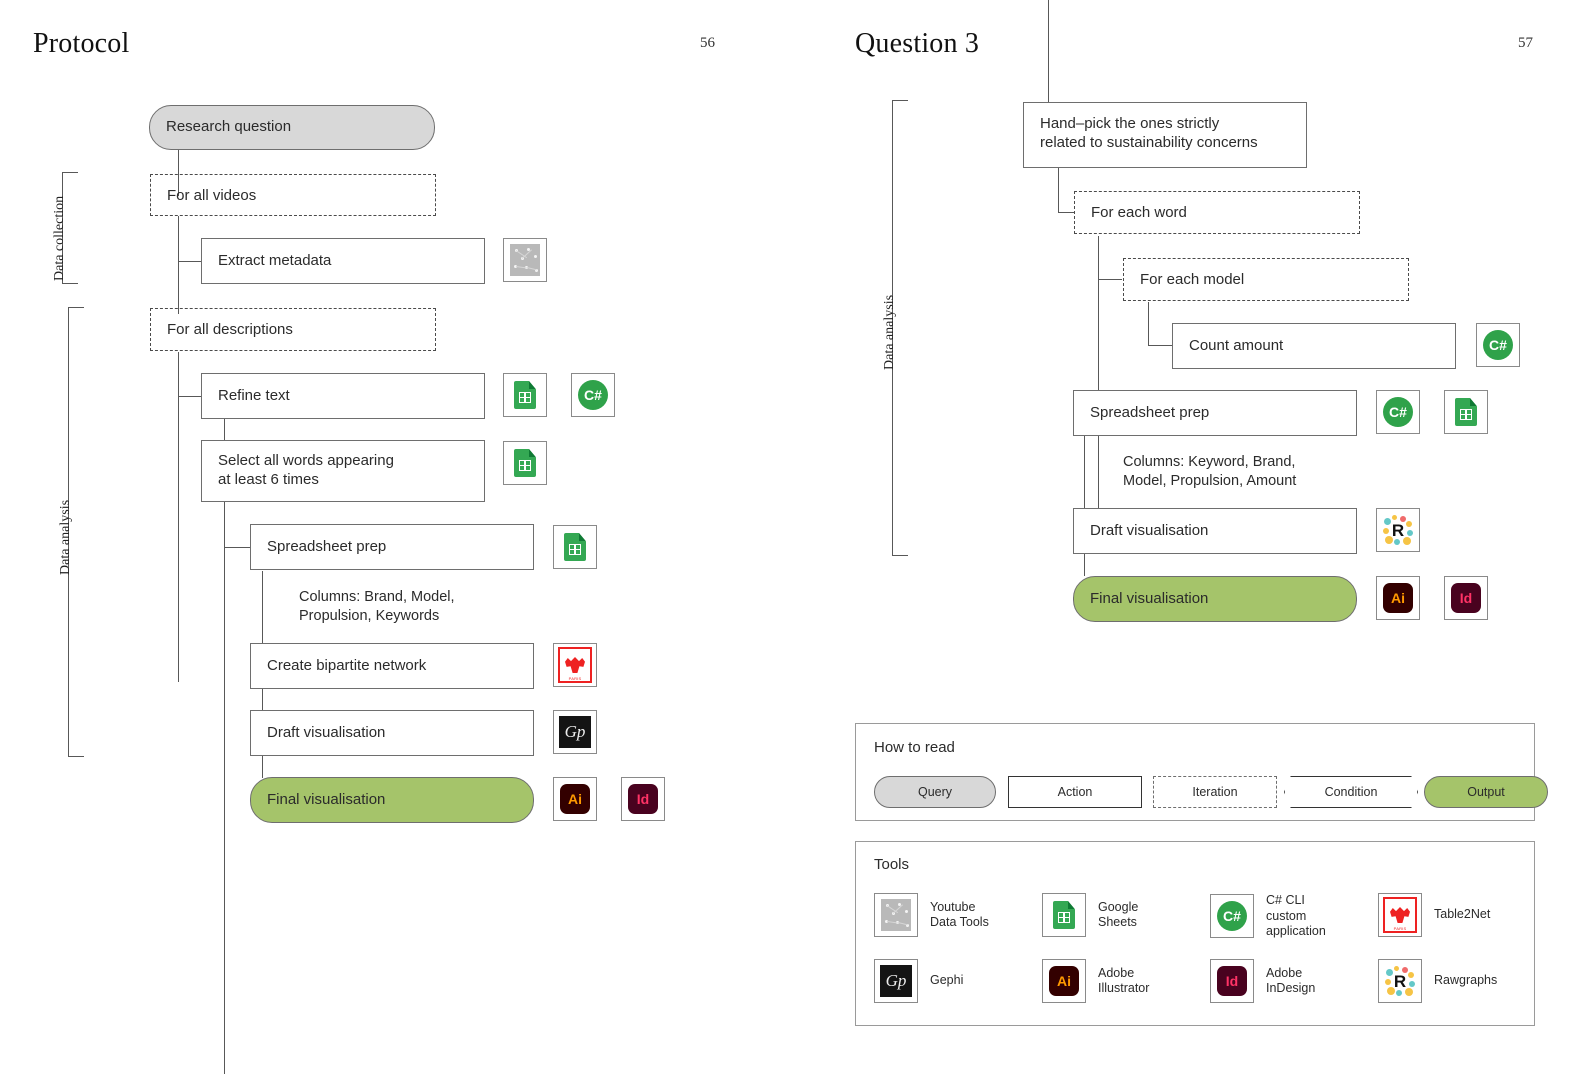  I want to click on table2net-caption: PARIS, so click(1400, 928).